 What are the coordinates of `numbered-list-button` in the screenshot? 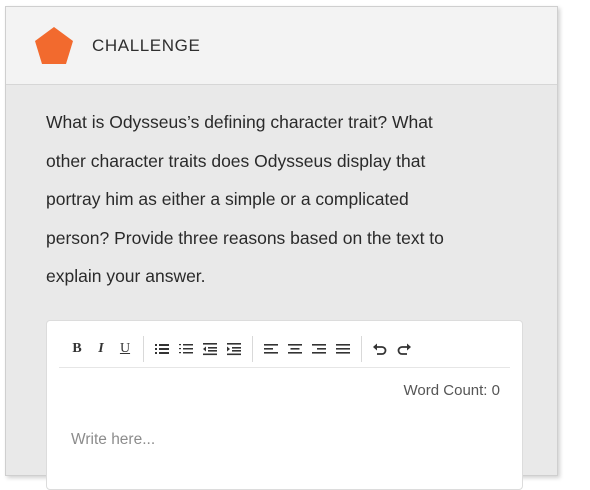 It's located at (186, 349).